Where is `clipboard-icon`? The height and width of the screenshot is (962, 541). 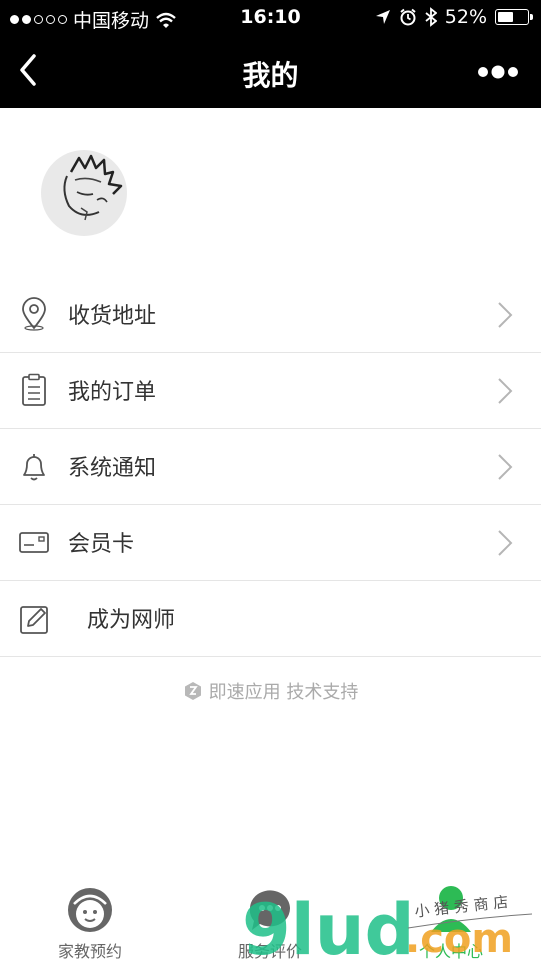
clipboard-icon is located at coordinates (34, 389).